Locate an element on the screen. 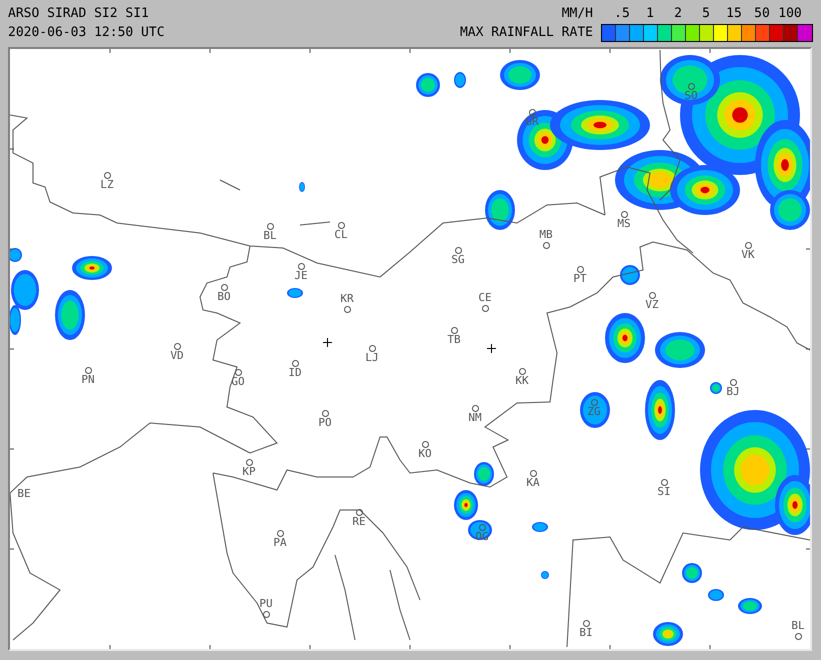  place-label: VD is located at coordinates (177, 356).